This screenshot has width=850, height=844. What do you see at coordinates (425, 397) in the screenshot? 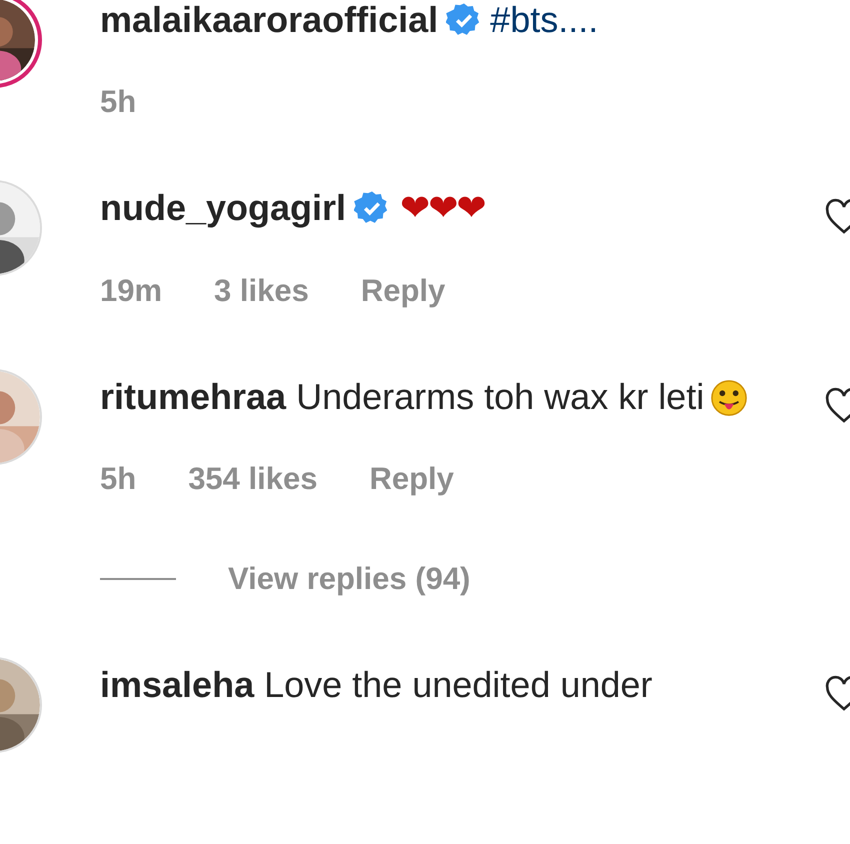
I see `comment-text: ritumehraa Underarms toh wax kr leti` at bounding box center [425, 397].